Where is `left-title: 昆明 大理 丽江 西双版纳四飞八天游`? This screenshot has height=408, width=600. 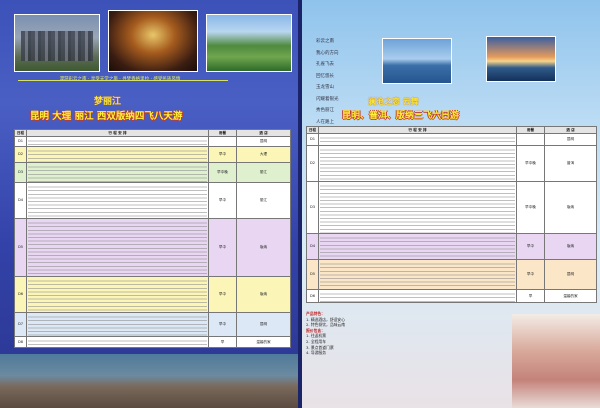
left-title: 昆明 大理 丽江 西双版纳四飞八天游 is located at coordinates (106, 116).